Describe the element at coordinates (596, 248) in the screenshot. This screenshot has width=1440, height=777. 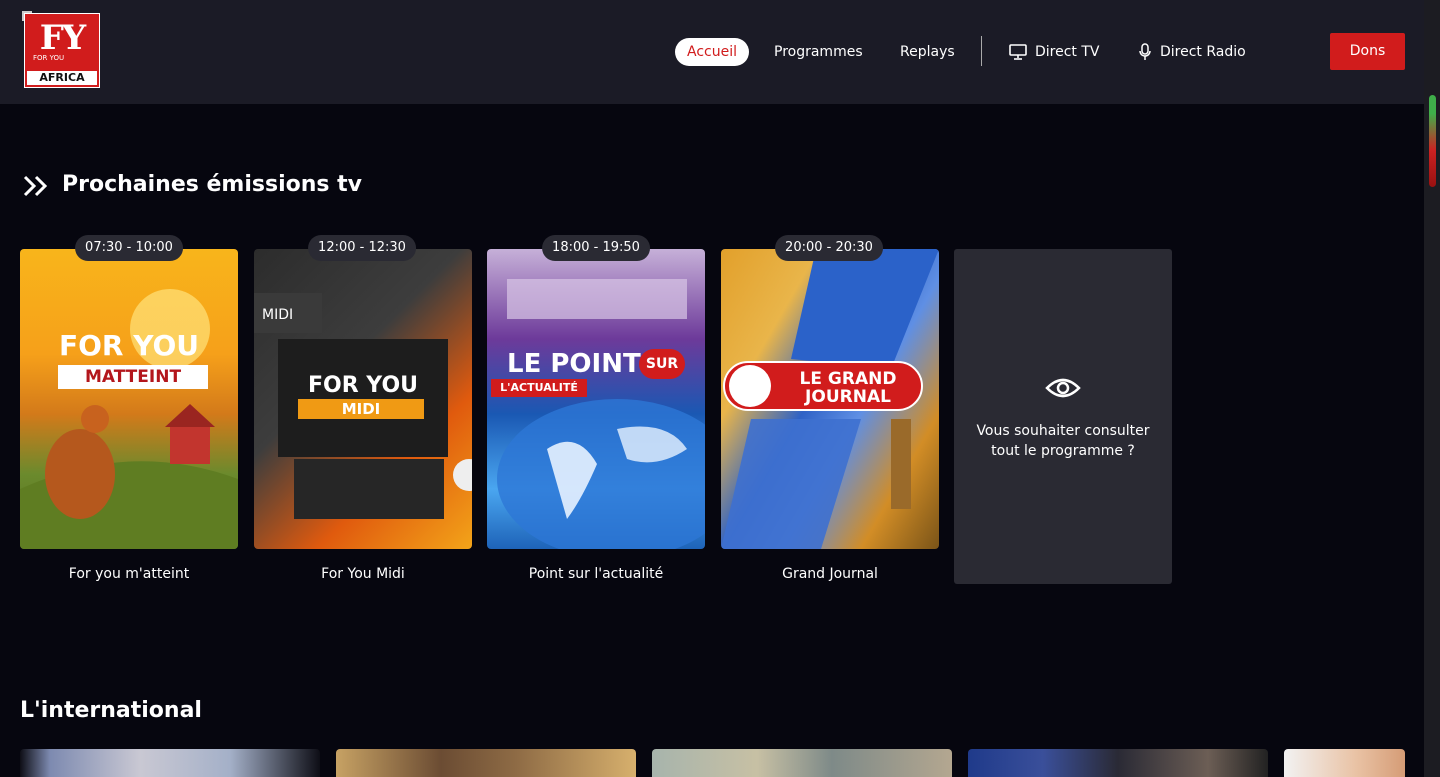
I see `show-time-badge: 18:00 - 19:50` at that location.